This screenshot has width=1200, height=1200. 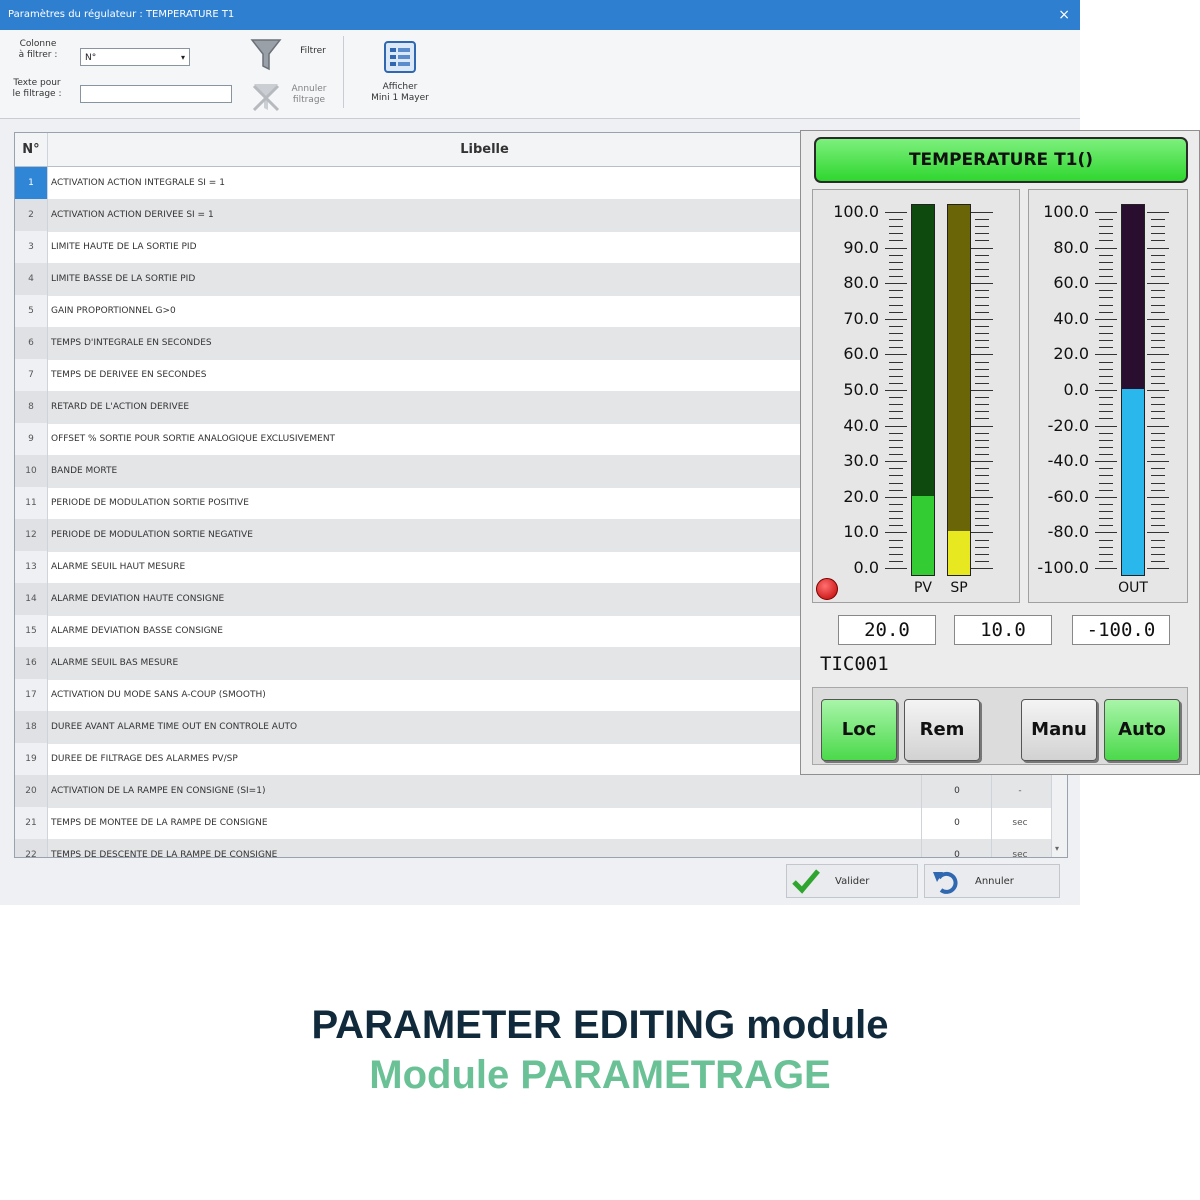 I want to click on close-icon: ×, so click(x=1064, y=15).